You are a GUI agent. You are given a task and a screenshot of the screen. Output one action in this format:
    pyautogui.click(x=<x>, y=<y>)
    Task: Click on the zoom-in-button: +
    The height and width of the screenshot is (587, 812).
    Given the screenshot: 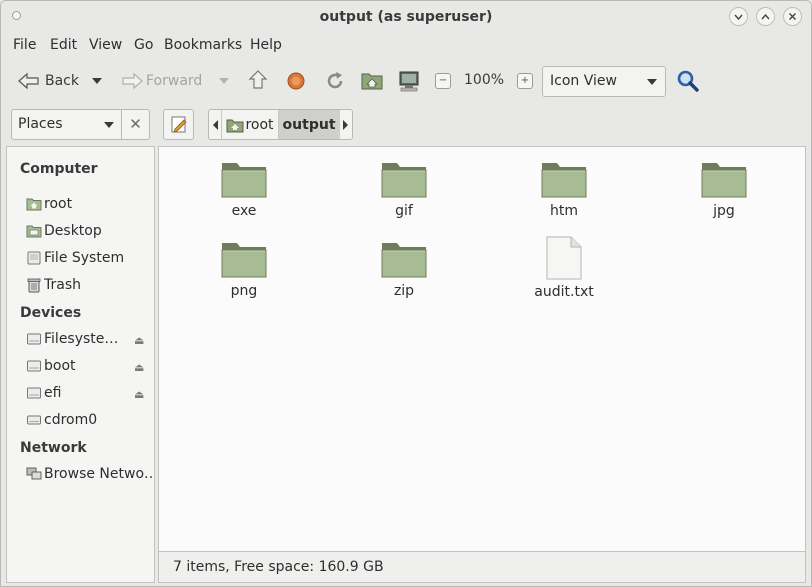 What is the action you would take?
    pyautogui.click(x=525, y=81)
    